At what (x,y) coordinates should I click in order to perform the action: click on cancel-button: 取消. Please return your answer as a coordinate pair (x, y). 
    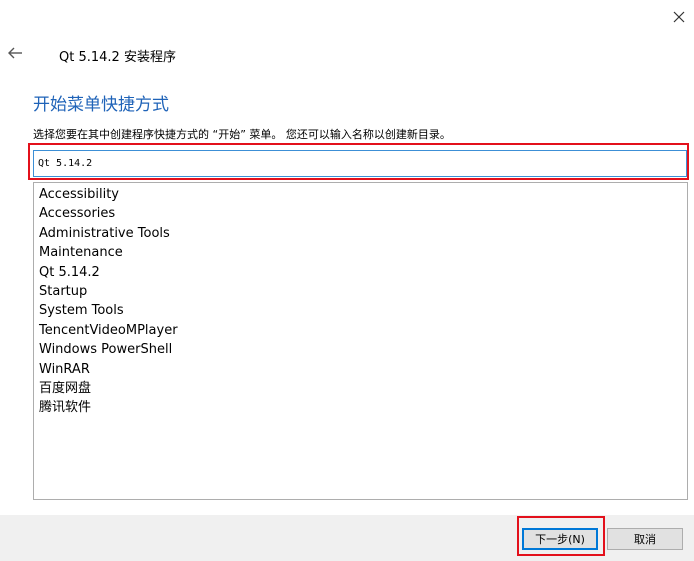
    Looking at the image, I should click on (645, 539).